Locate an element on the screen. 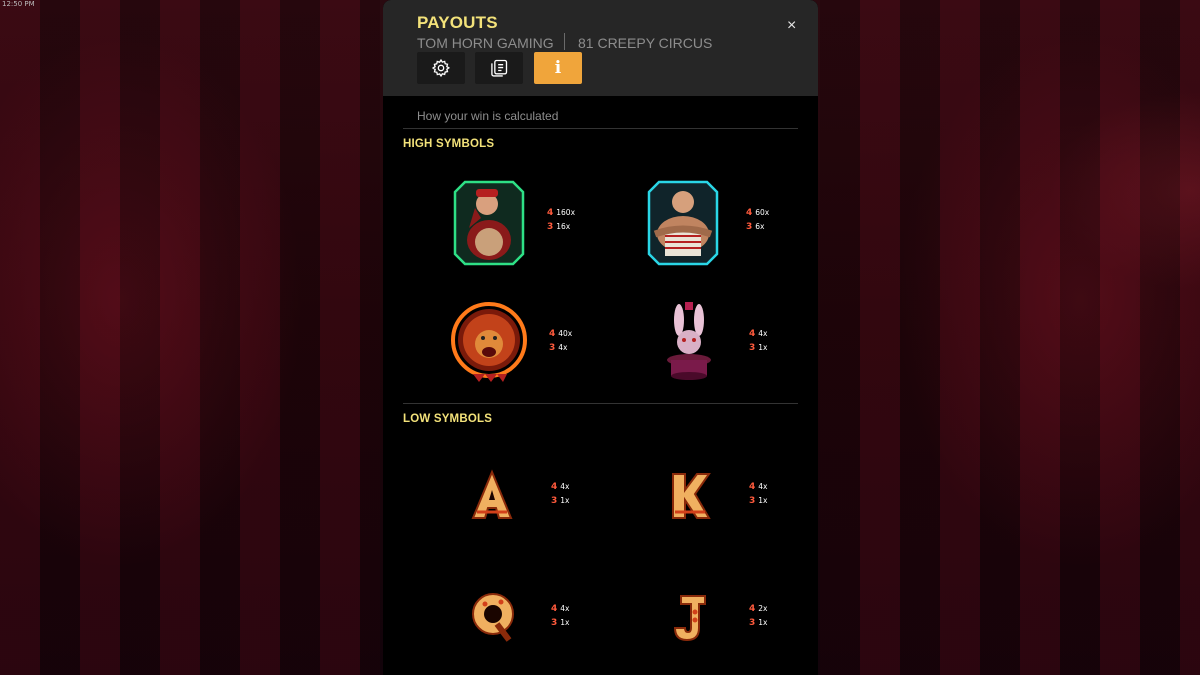 The width and height of the screenshot is (1200, 675). letter-k-pays: 4 4x 3 1x is located at coordinates (758, 494).